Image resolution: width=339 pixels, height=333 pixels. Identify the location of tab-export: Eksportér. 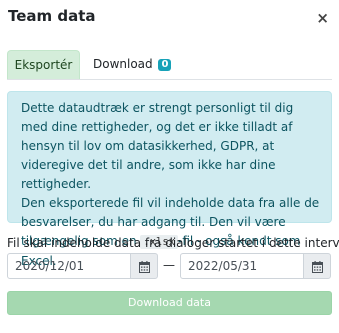
(43, 64).